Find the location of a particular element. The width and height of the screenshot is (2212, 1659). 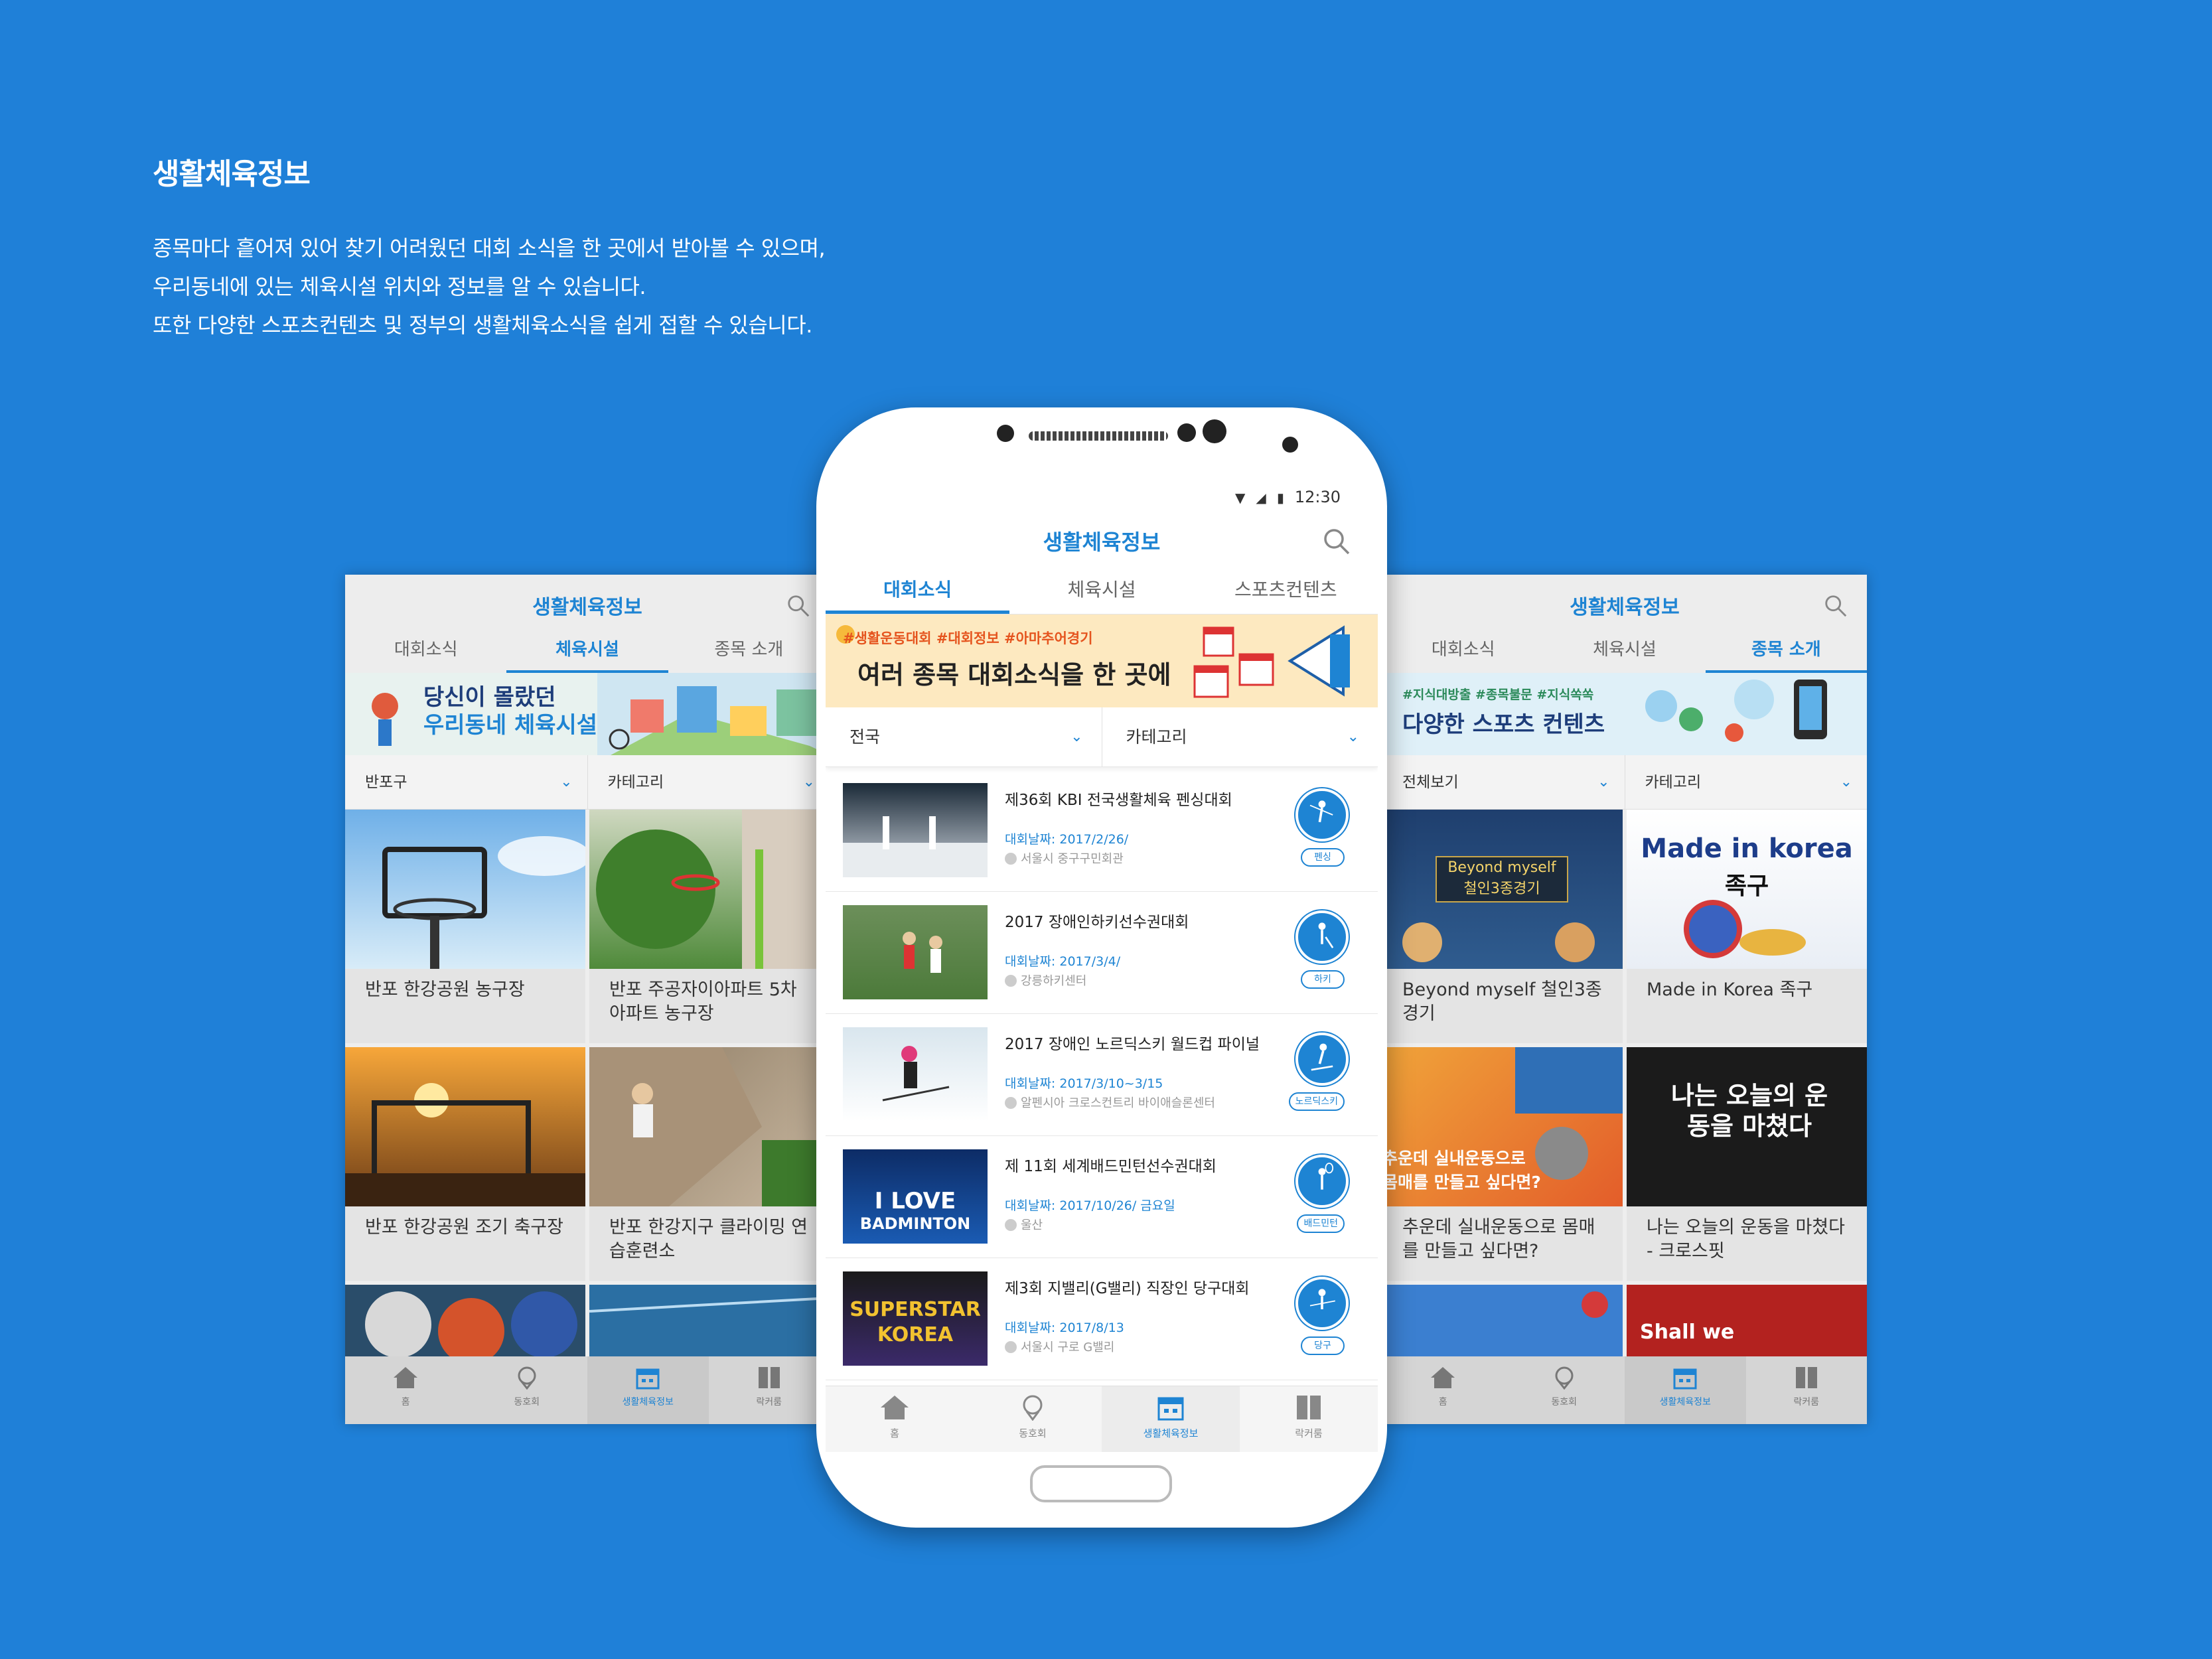

sport-tag: 펜싱 is located at coordinates (1323, 857).